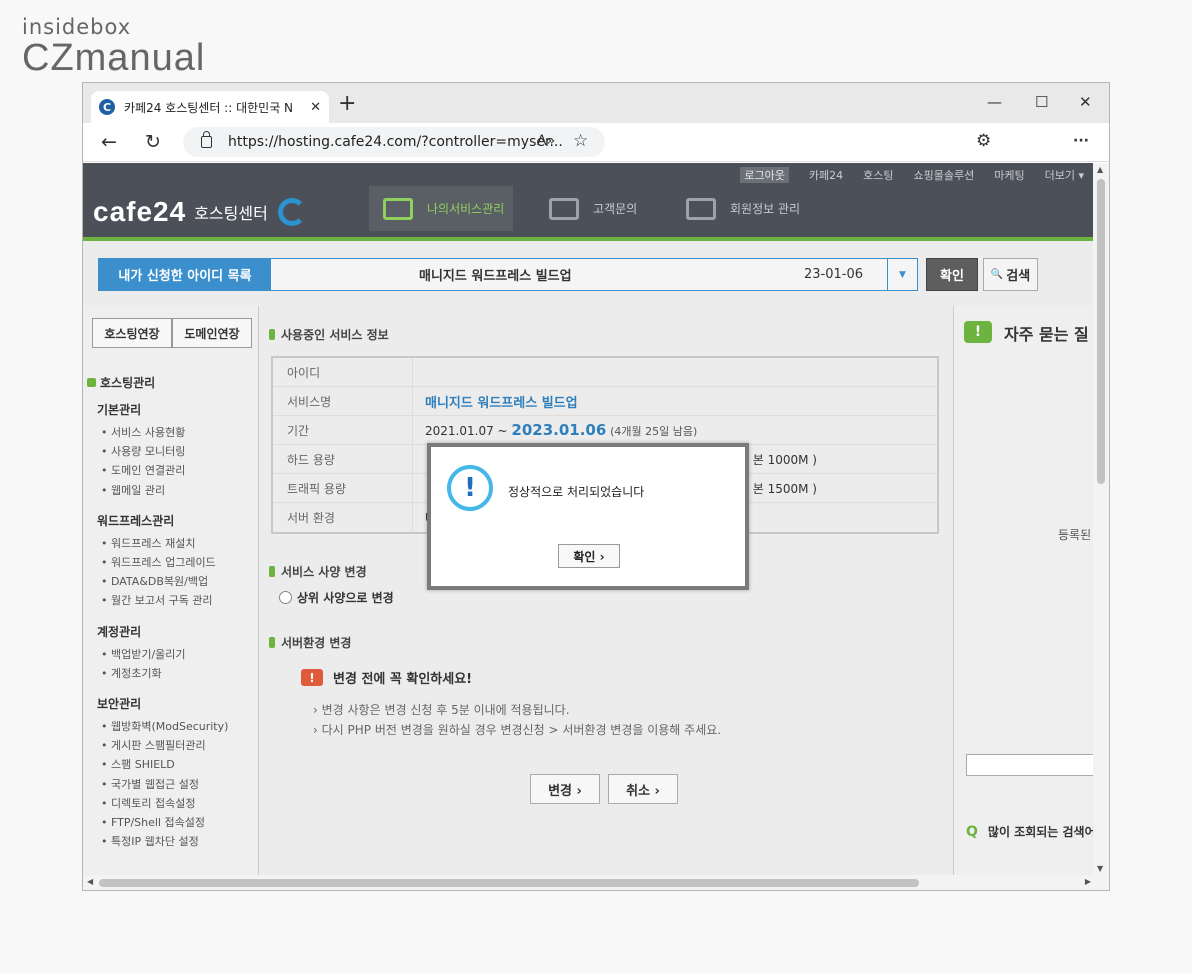 This screenshot has height=973, width=1192. Describe the element at coordinates (441, 710) in the screenshot. I see `note-line: › 변경 사항은 변경 신청 후 5분 이내에 적용됩니다.` at that location.